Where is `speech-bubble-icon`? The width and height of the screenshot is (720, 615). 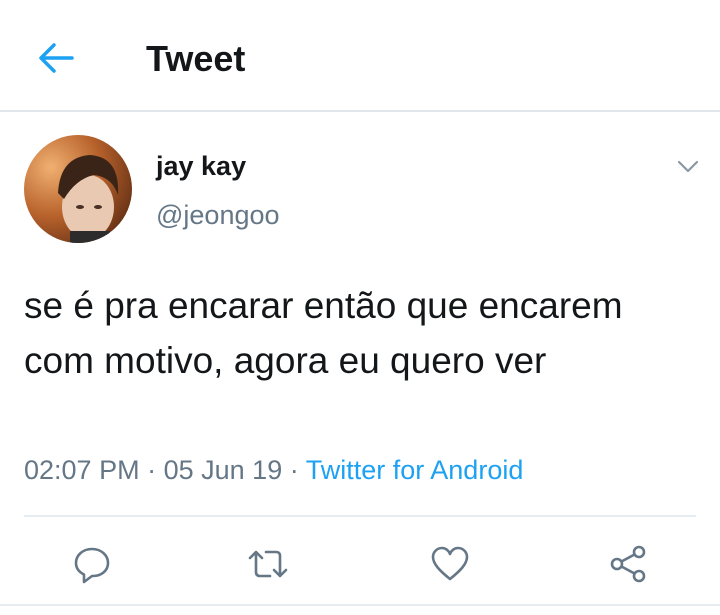 speech-bubble-icon is located at coordinates (92, 565).